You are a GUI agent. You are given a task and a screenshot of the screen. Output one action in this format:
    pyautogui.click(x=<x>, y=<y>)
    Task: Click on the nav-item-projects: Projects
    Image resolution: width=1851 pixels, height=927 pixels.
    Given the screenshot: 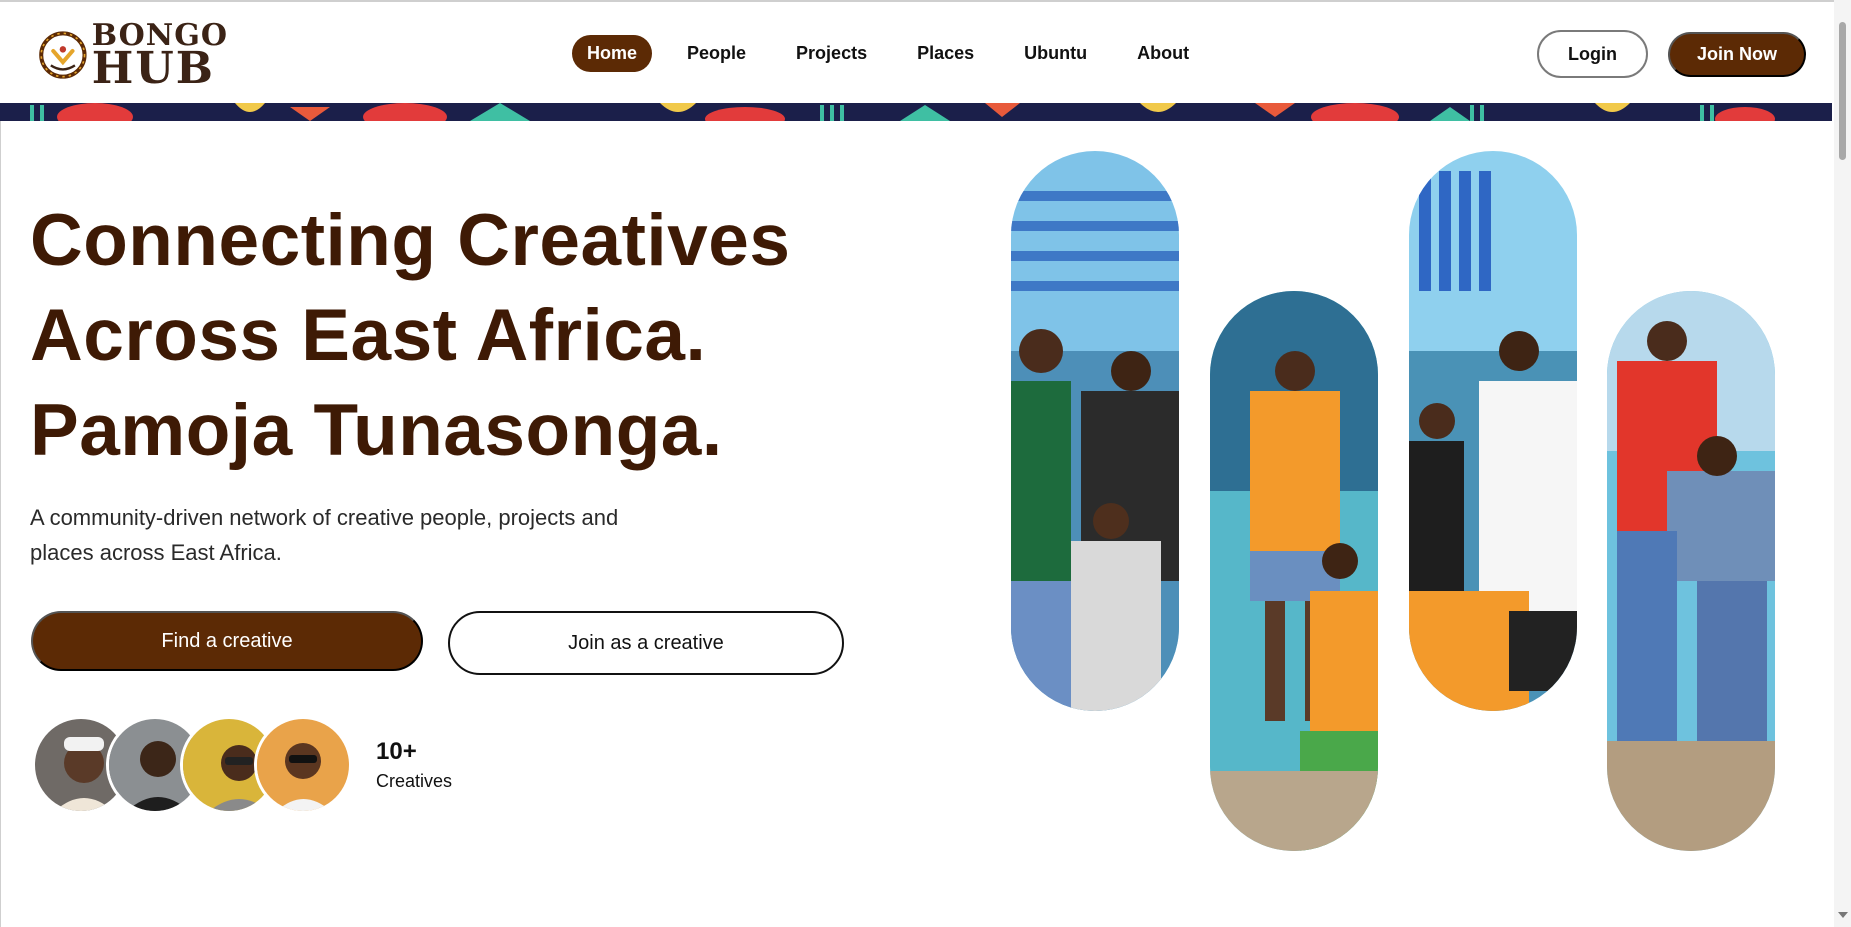 What is the action you would take?
    pyautogui.click(x=831, y=53)
    